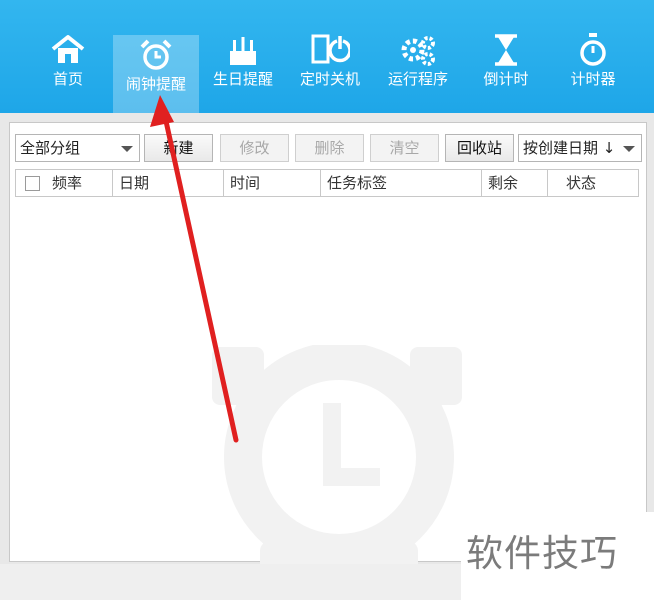 The image size is (654, 600). Describe the element at coordinates (156, 55) in the screenshot. I see `alarm-clock-icon` at that location.